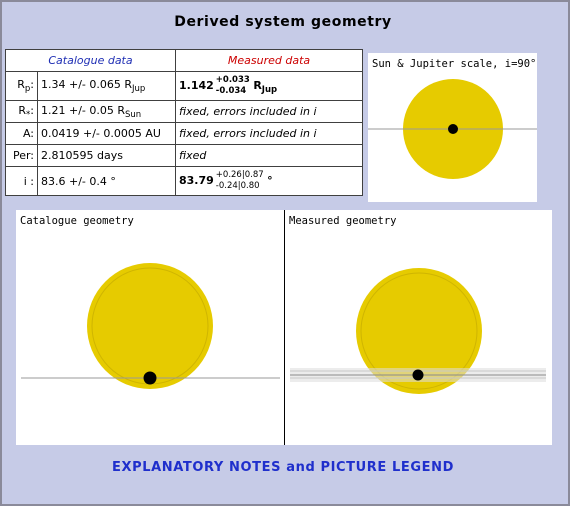 The image size is (570, 506). What do you see at coordinates (418, 331) in the screenshot?
I see `measured-geometry-diagram` at bounding box center [418, 331].